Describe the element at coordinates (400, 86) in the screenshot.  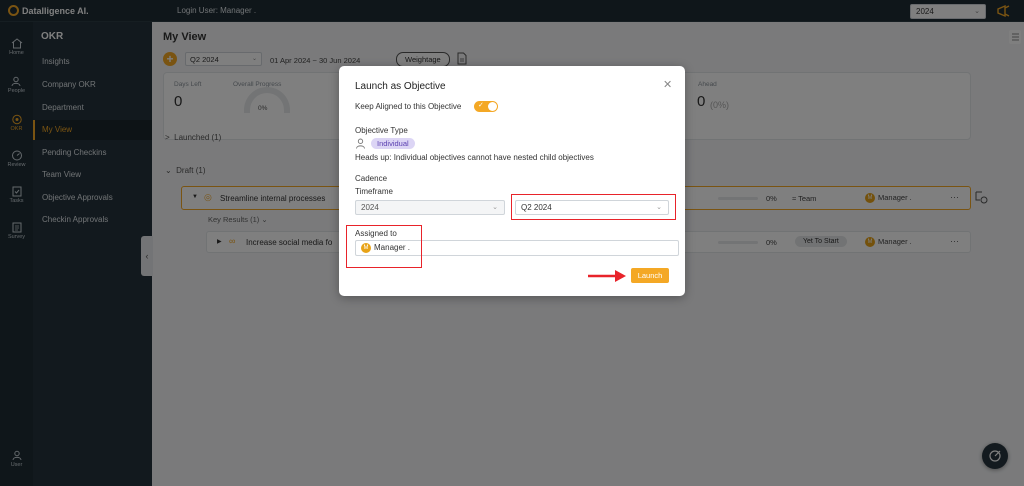
I see `modal-title: Launch as Objective` at that location.